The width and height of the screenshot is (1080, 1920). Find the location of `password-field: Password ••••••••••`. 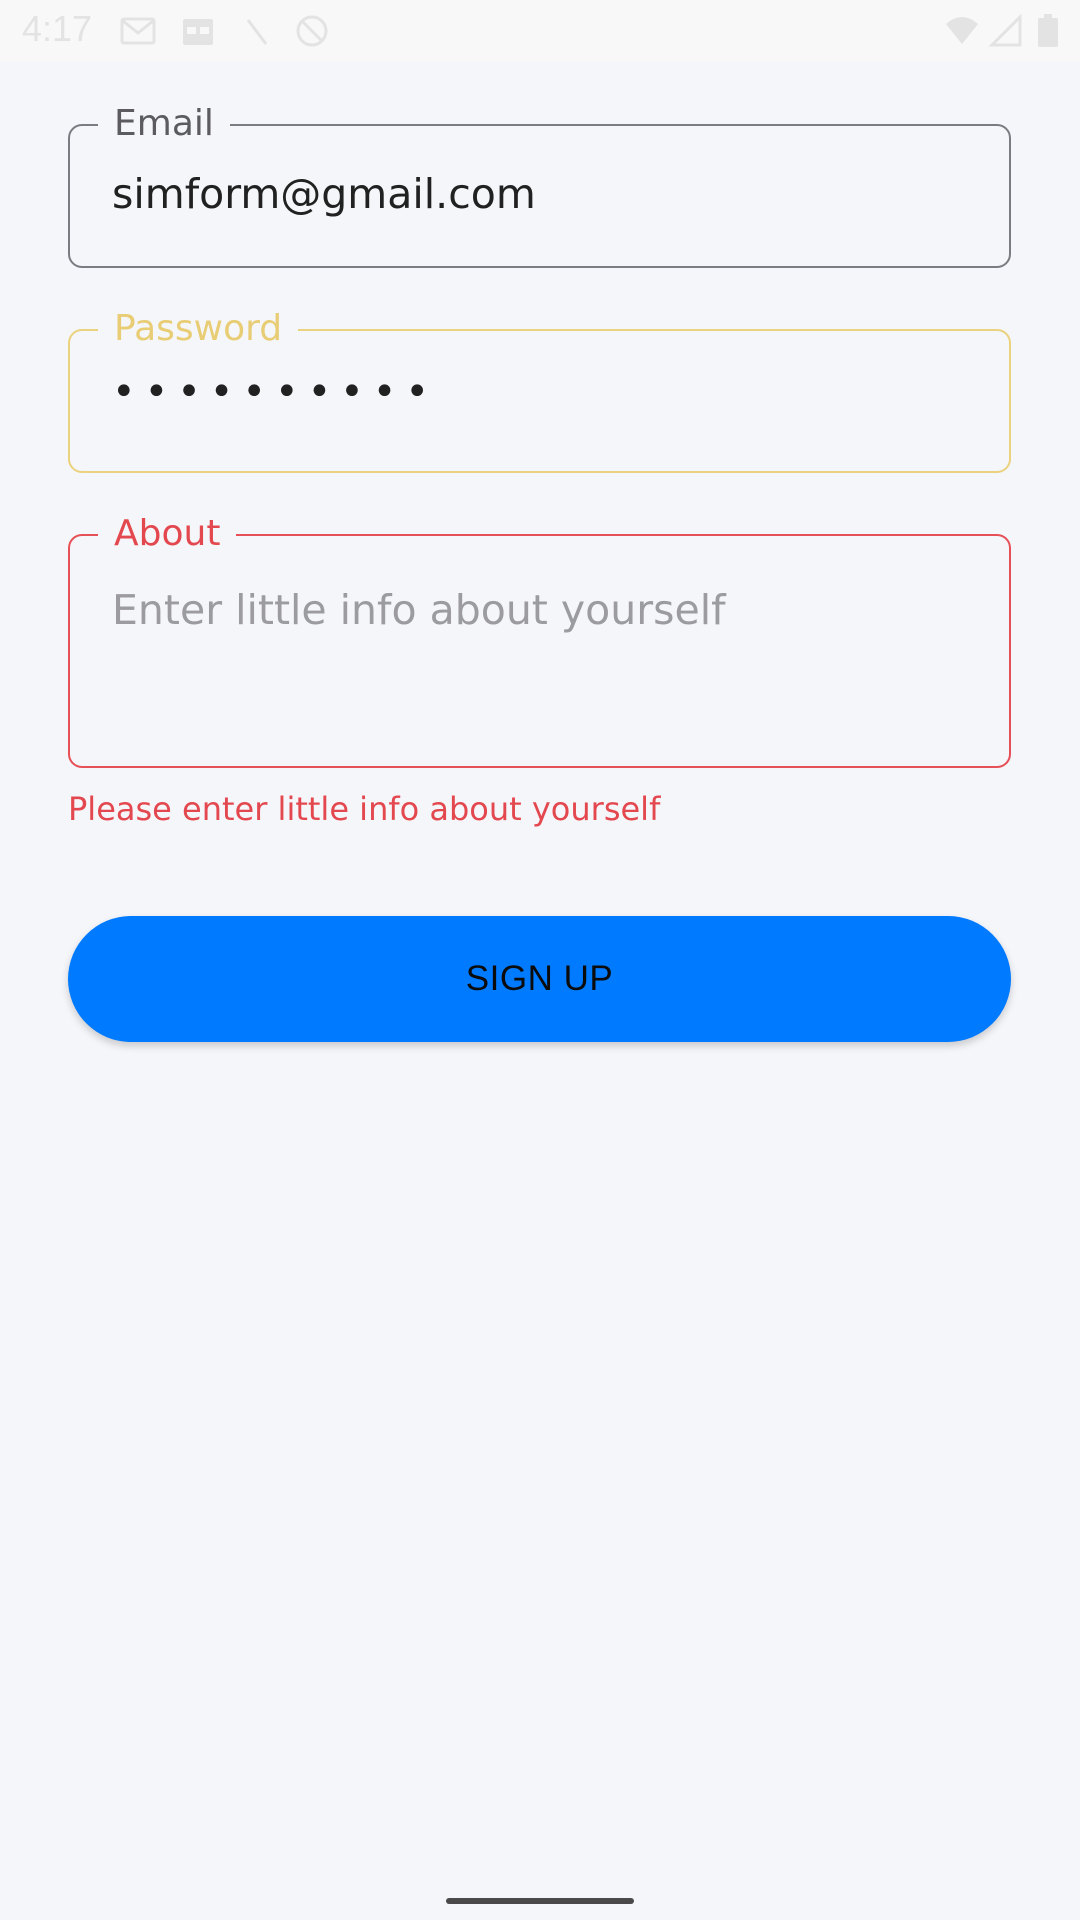

password-field: Password •••••••••• is located at coordinates (539, 389).